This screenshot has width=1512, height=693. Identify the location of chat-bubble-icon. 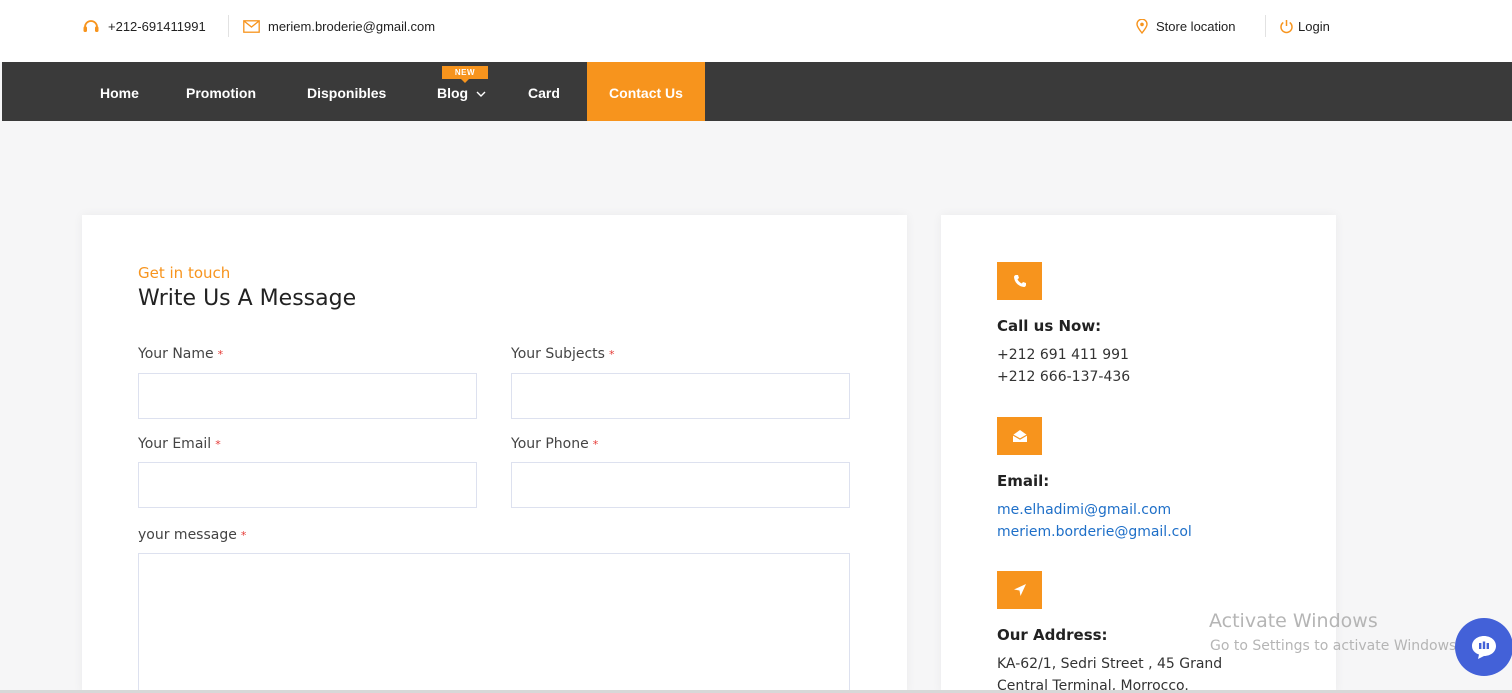
(1484, 647).